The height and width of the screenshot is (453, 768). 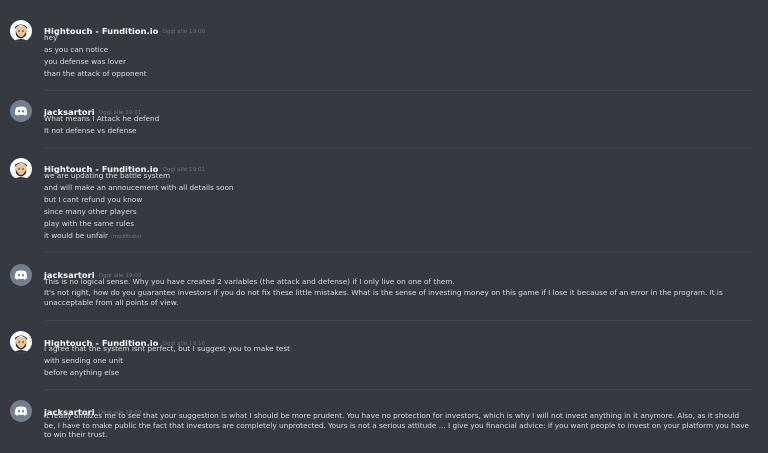 I want to click on message-line: hey, so click(x=51, y=37).